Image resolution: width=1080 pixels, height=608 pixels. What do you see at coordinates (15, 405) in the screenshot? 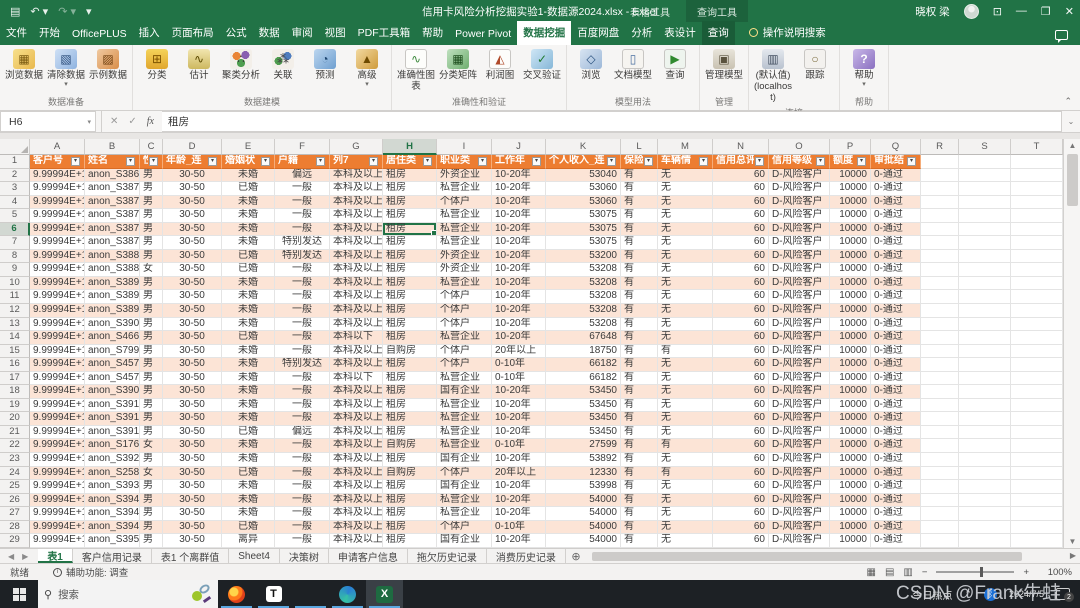
I see `row-header: 19` at bounding box center [15, 405].